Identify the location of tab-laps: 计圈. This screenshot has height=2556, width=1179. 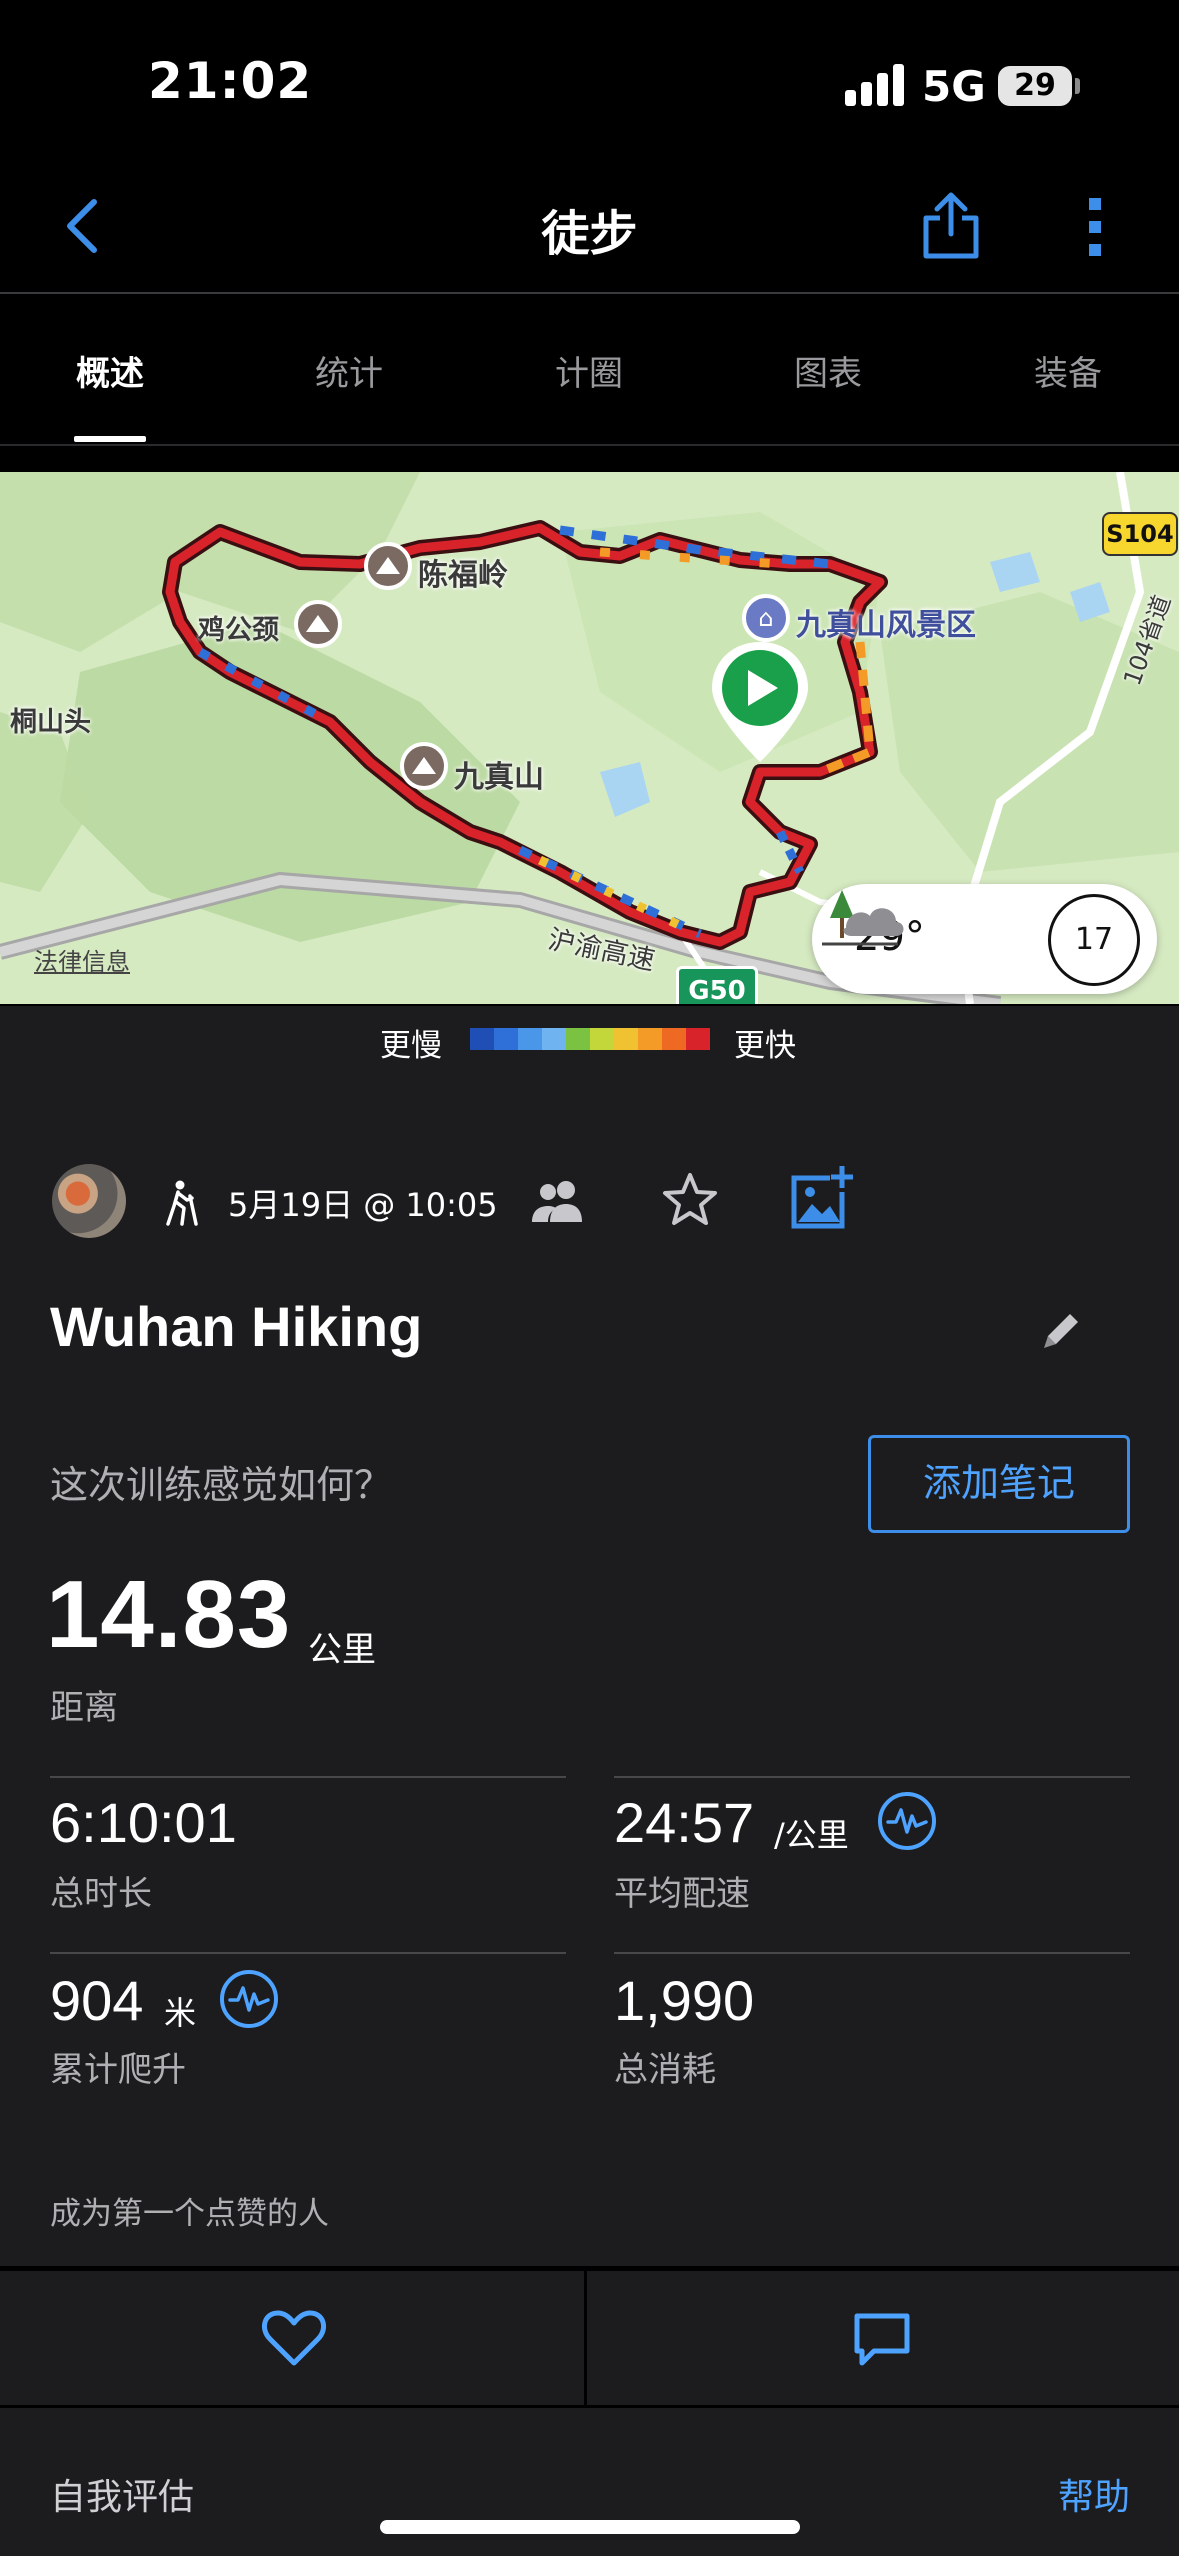
(589, 370).